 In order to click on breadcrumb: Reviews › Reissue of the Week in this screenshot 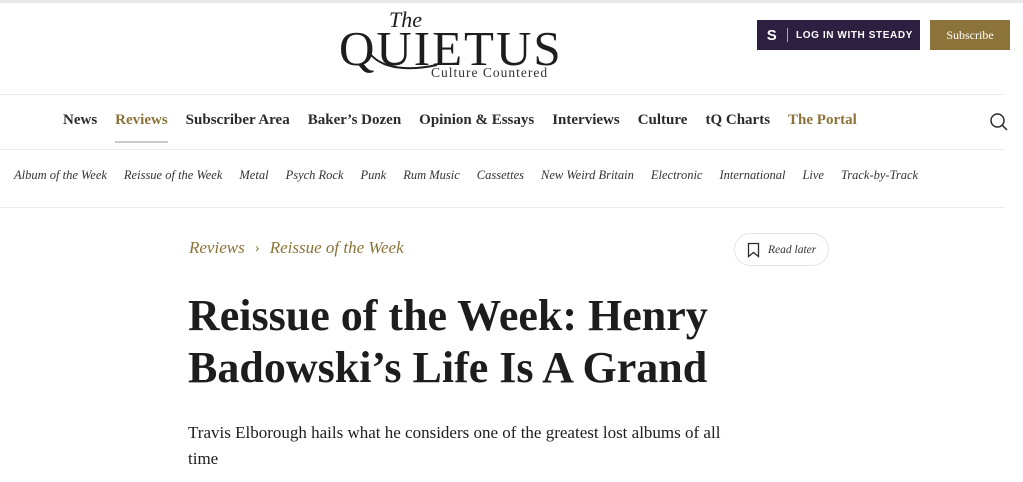, I will do `click(296, 248)`.